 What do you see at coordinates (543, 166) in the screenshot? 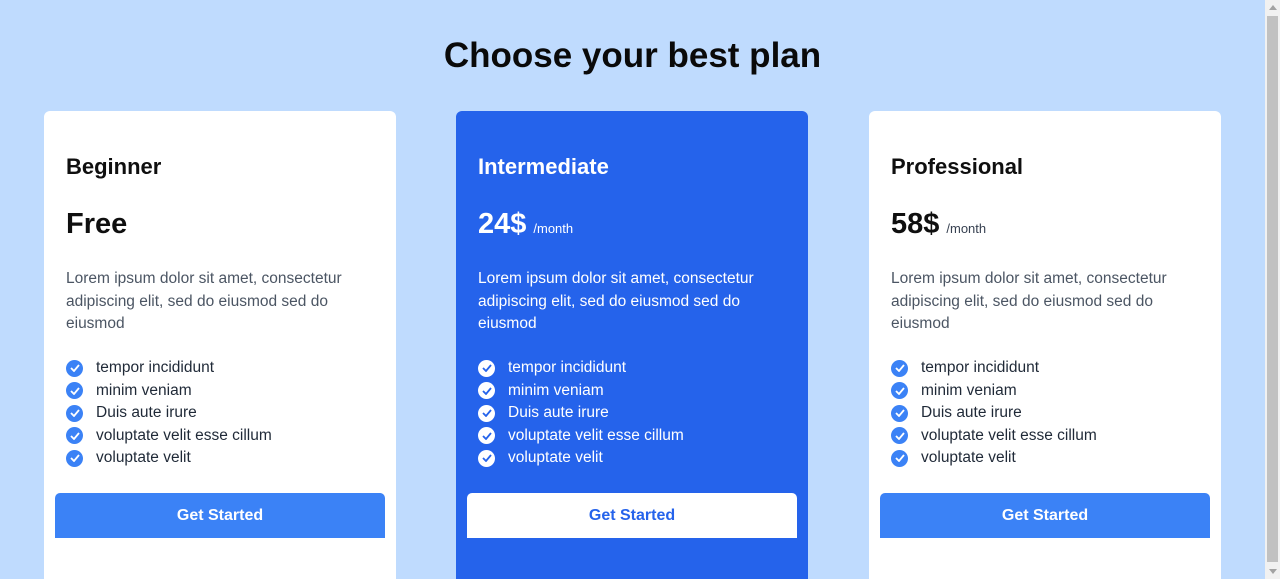
I see `plan-name: Intermediate` at bounding box center [543, 166].